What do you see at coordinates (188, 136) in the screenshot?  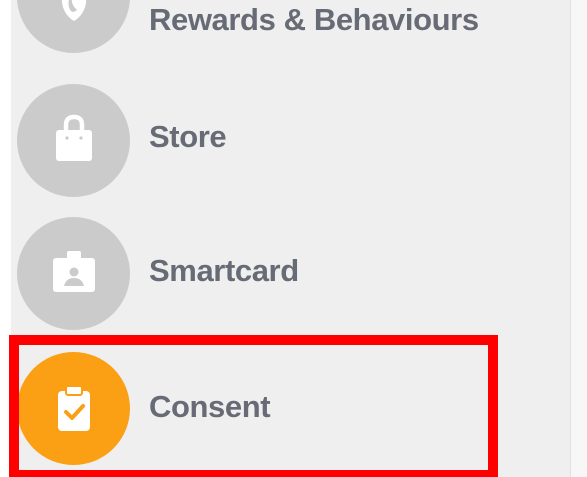 I see `sidebar-item-label: Store` at bounding box center [188, 136].